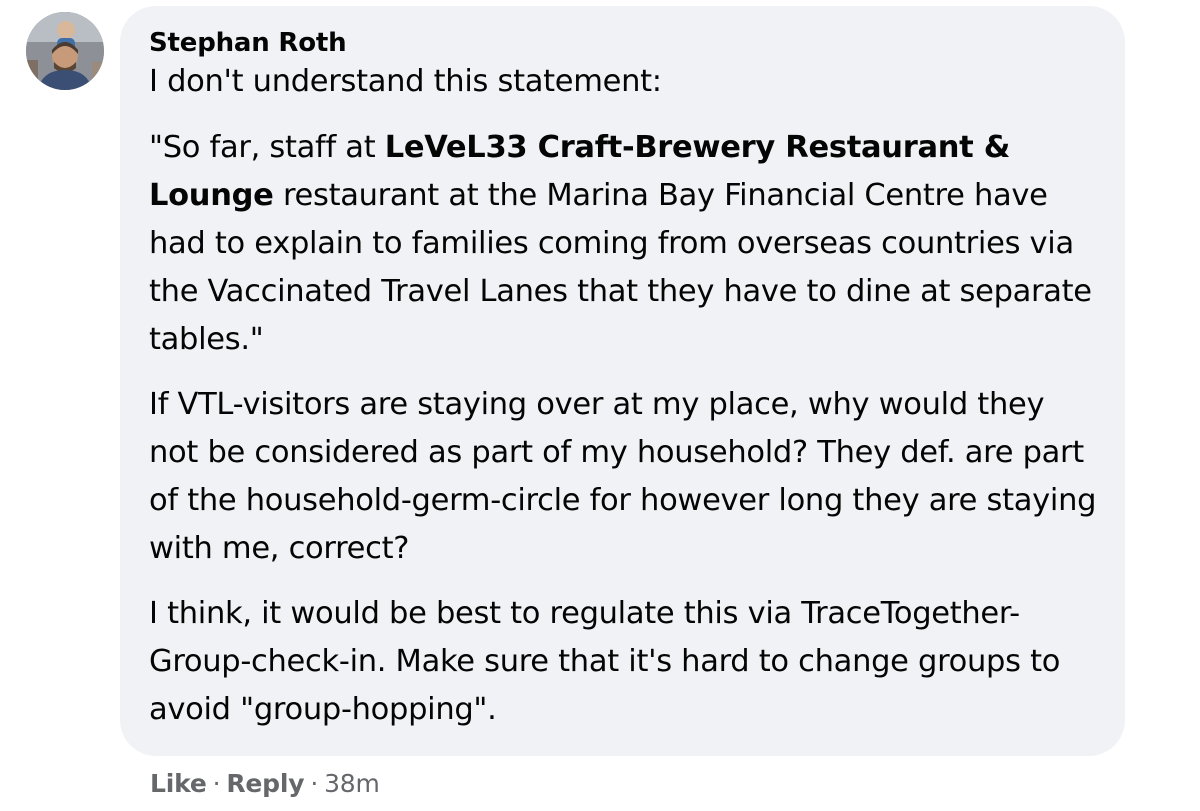 Image resolution: width=1200 pixels, height=811 pixels. Describe the element at coordinates (405, 81) in the screenshot. I see `comment-paragraph-1: I don't understand this statement:` at that location.